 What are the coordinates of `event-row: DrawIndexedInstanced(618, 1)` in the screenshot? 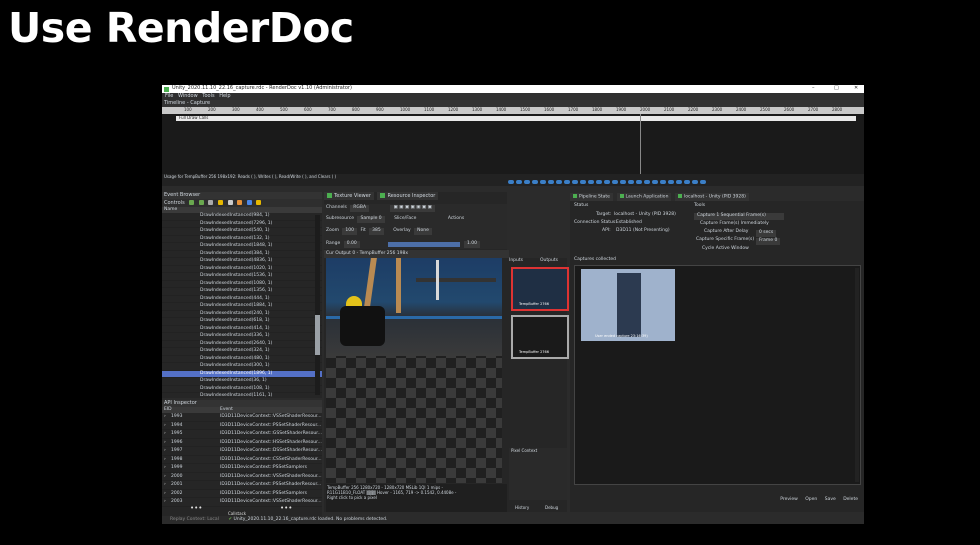 It's located at (242, 322).